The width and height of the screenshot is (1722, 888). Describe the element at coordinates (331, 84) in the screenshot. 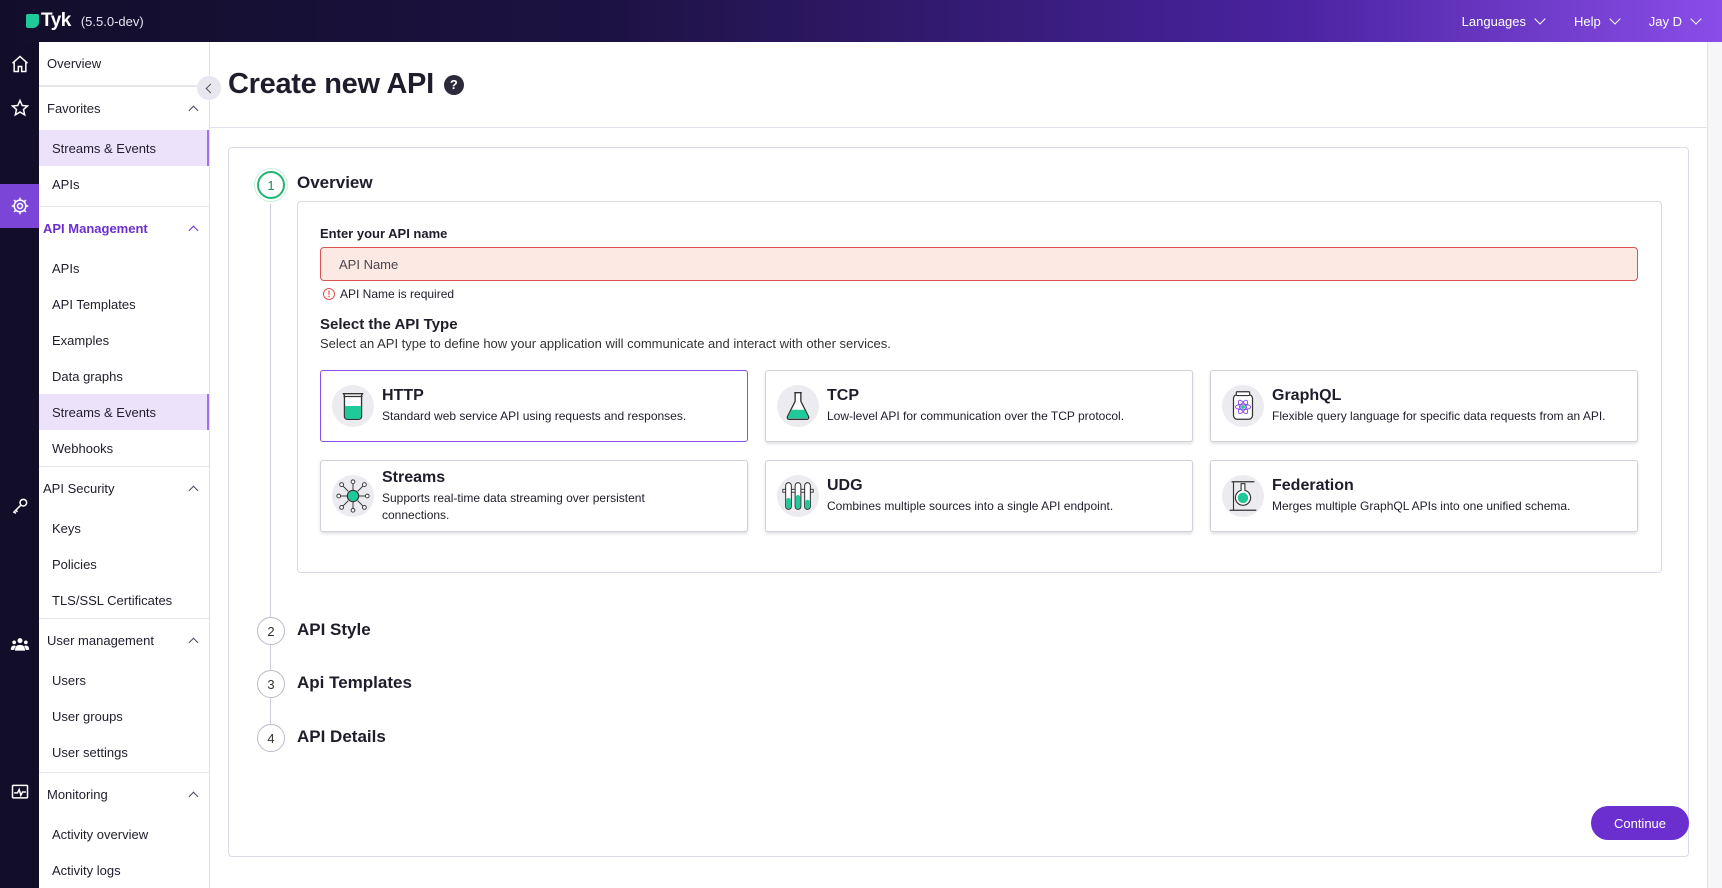

I see `page-title: Create new API` at that location.